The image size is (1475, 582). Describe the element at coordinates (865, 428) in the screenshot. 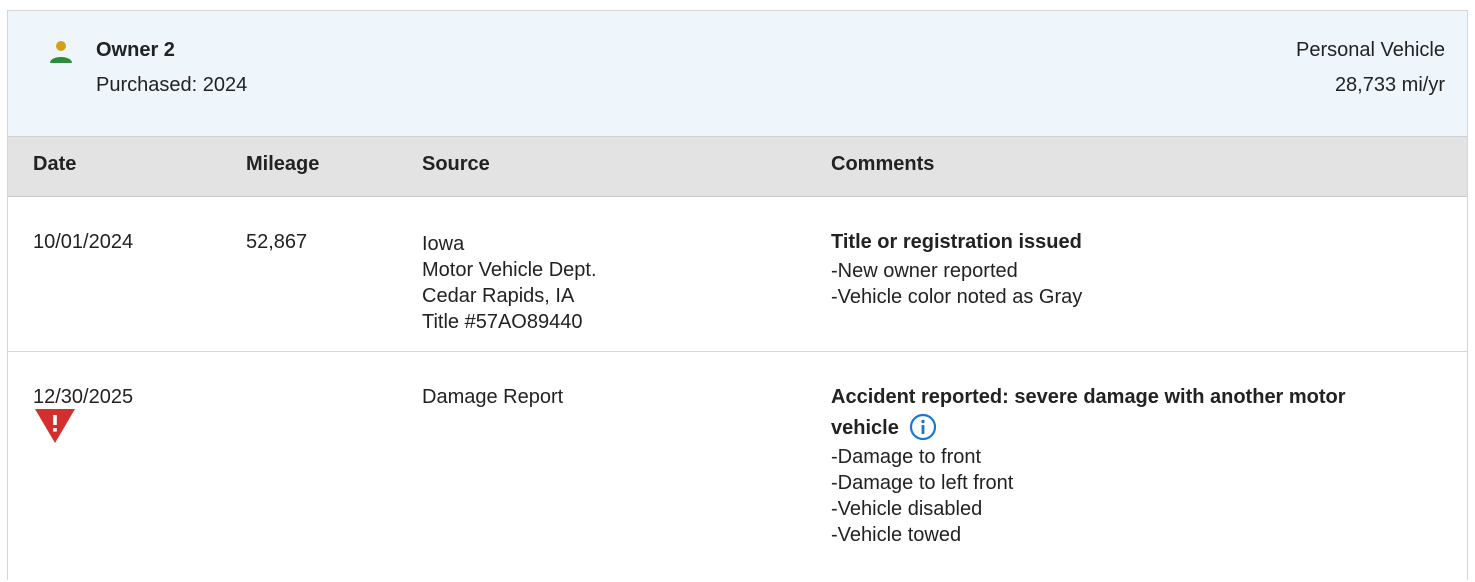

I see `comment-title-text: vehicle` at that location.